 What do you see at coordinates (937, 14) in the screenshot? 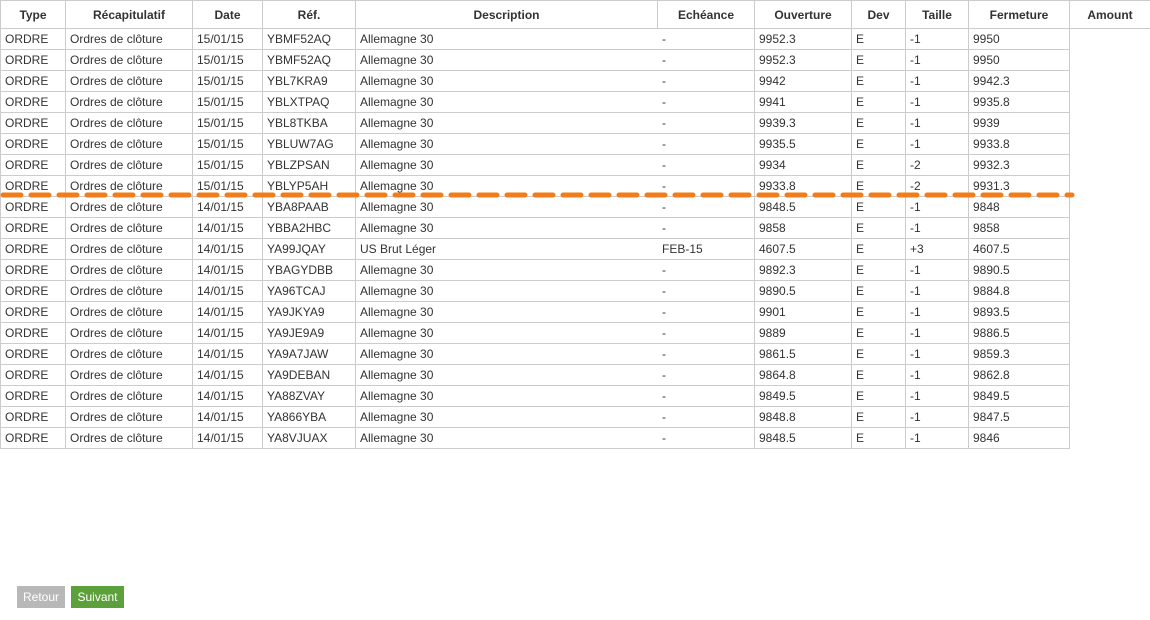
I see `column-header-taille: Taille` at bounding box center [937, 14].